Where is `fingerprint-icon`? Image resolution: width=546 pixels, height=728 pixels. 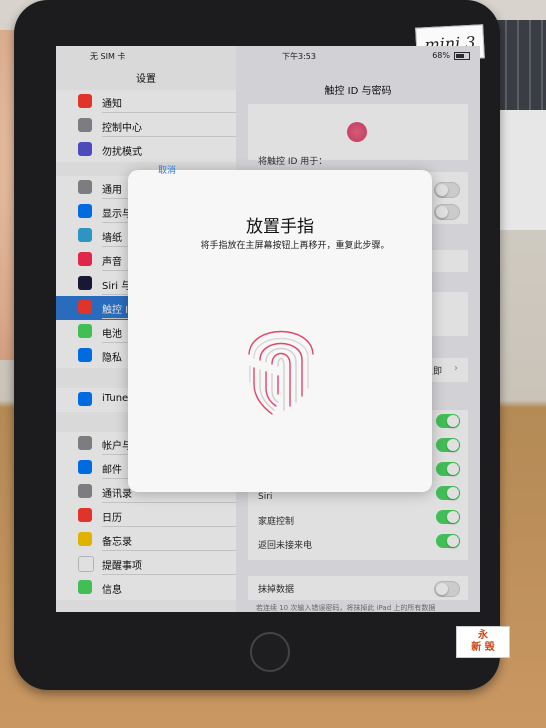
fingerprint-icon is located at coordinates (281, 372).